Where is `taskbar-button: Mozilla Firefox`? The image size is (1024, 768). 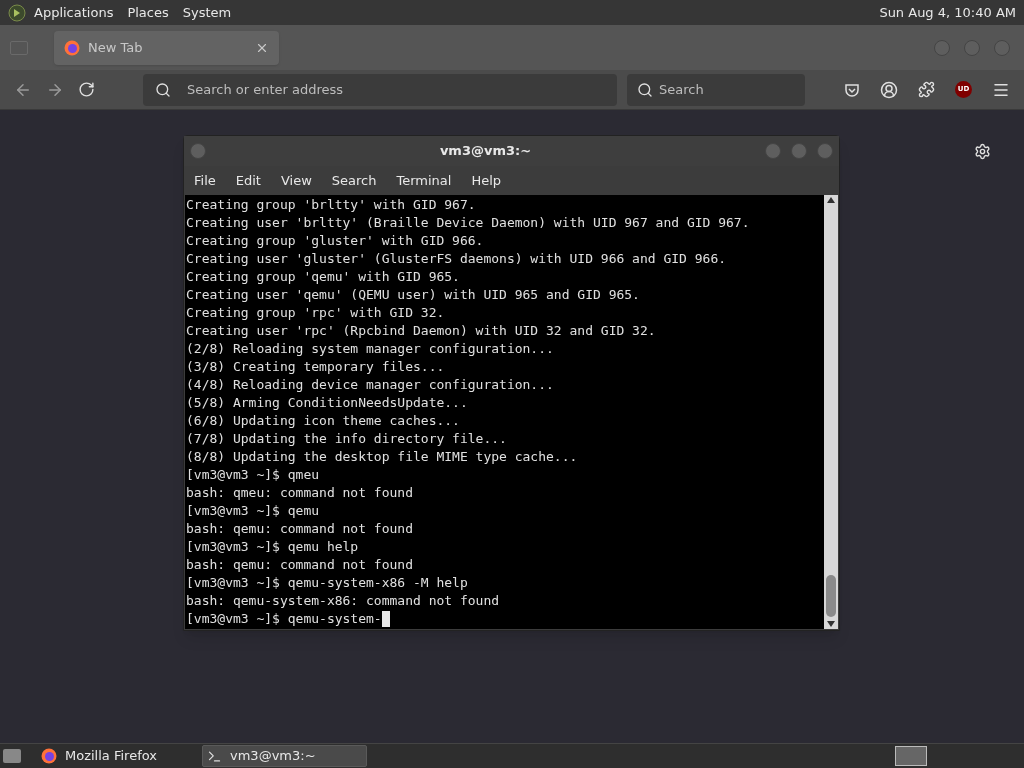
taskbar-button: Mozilla Firefox is located at coordinates (119, 756).